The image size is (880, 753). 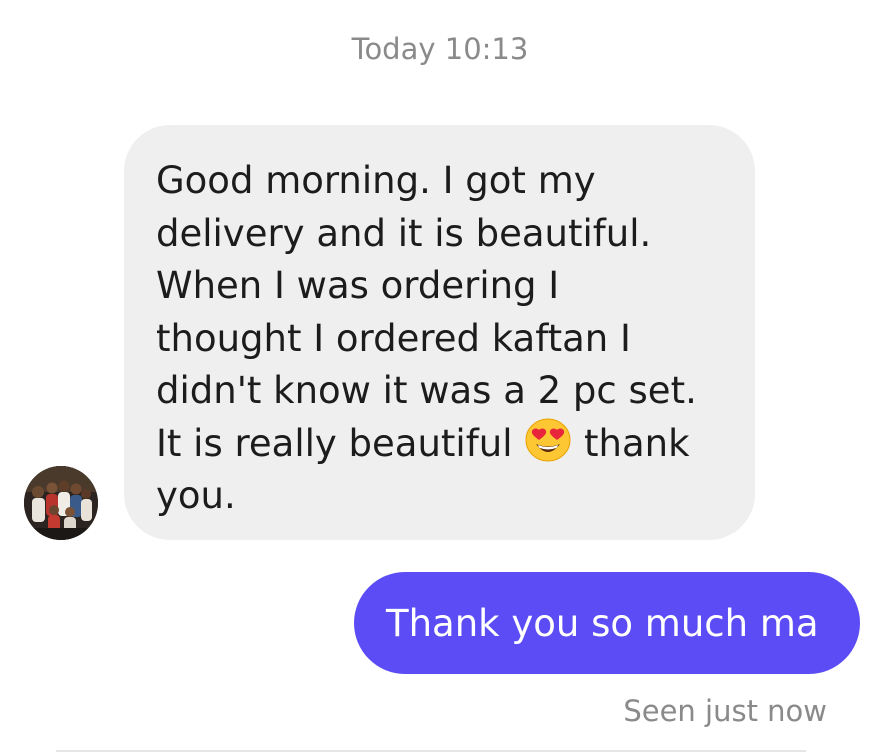 What do you see at coordinates (334, 443) in the screenshot?
I see `message-line: It is really beautiful` at bounding box center [334, 443].